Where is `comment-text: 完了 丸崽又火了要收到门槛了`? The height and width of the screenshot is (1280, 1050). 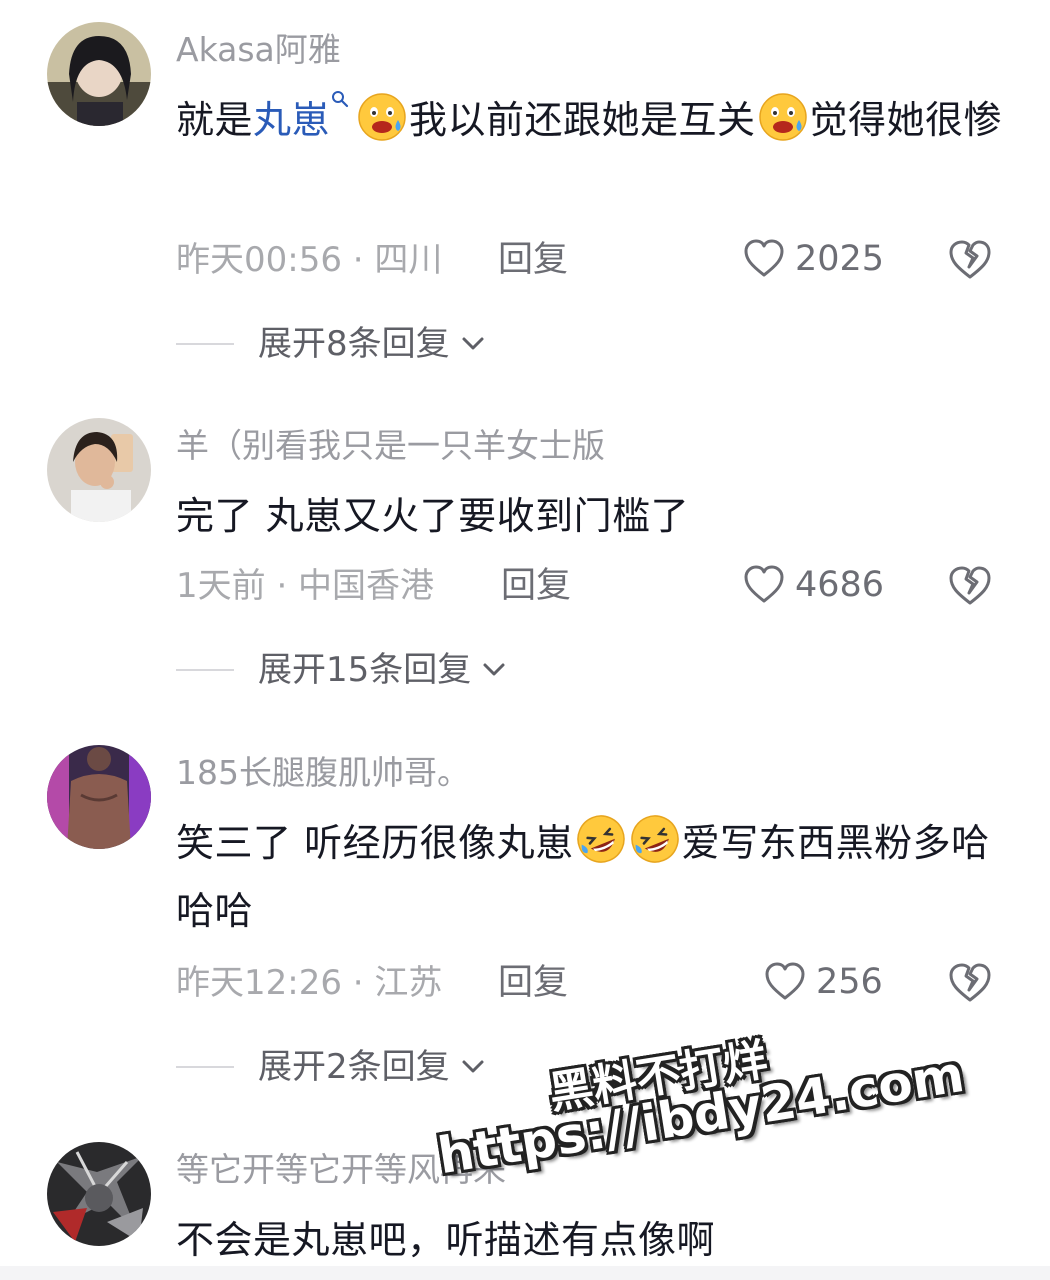
comment-text: 完了 丸崽又火了要收到门槛了 is located at coordinates (433, 516).